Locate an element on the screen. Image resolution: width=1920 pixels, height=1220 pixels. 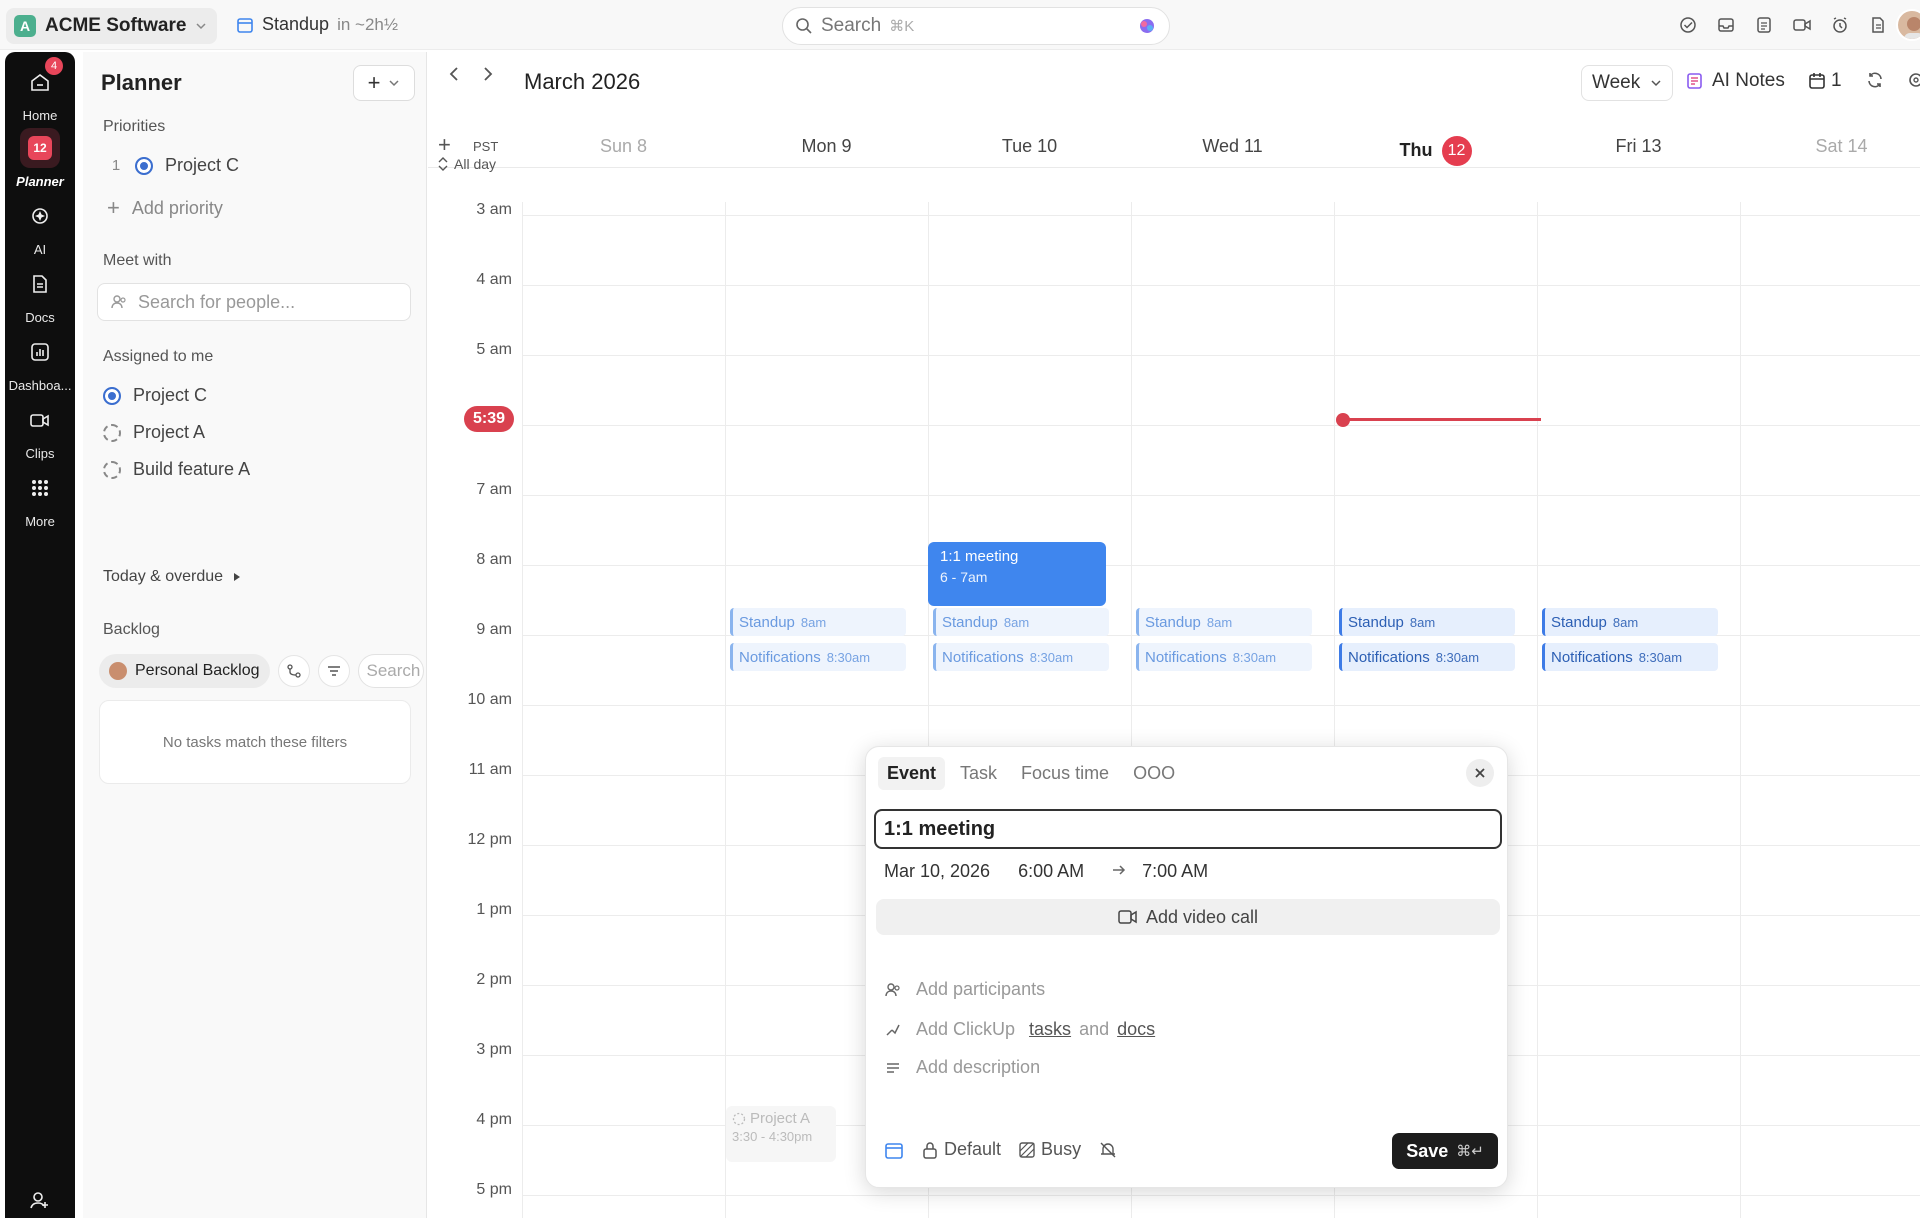
visibility-selector: Default is located at coordinates (961, 1149).